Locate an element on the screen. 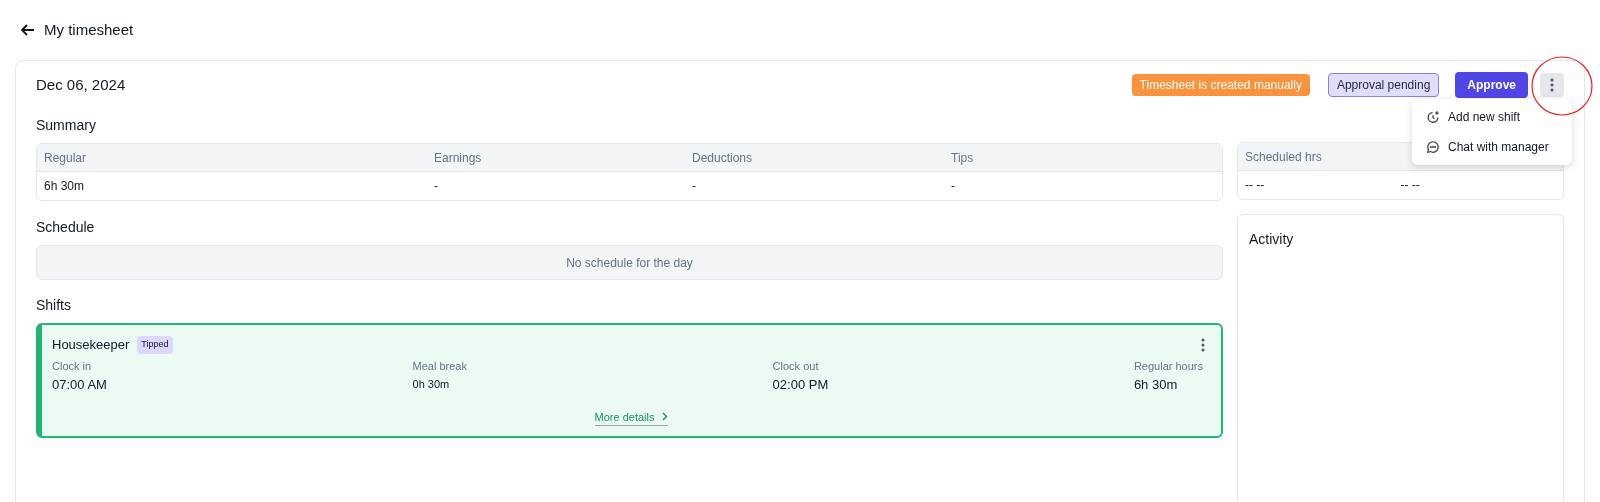 This screenshot has width=1600, height=502. field-value: 02:00 PM is located at coordinates (800, 385).